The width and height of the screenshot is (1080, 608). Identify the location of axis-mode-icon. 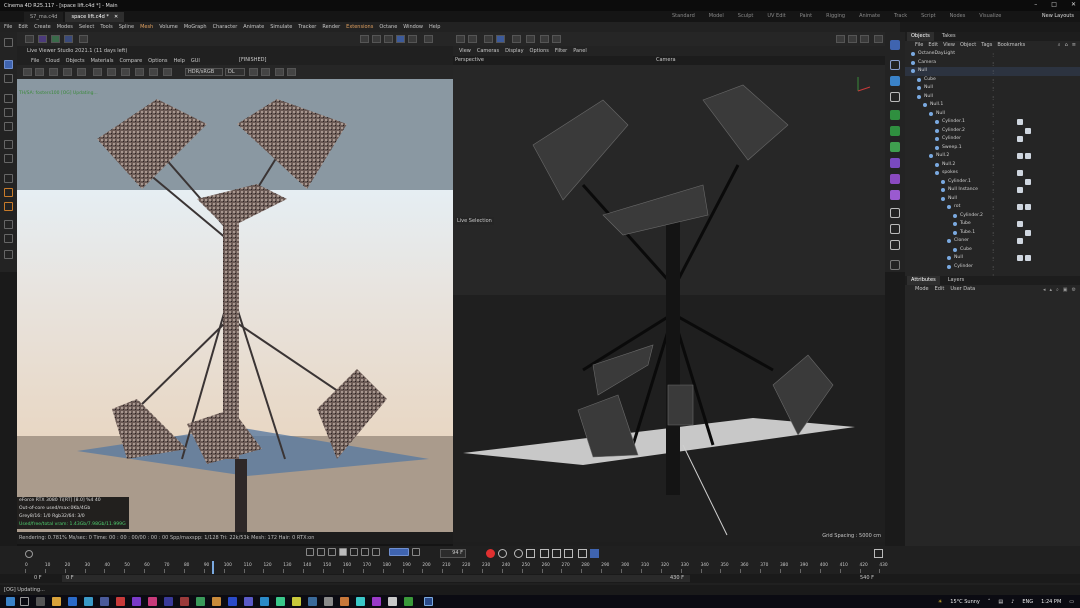
(530, 39).